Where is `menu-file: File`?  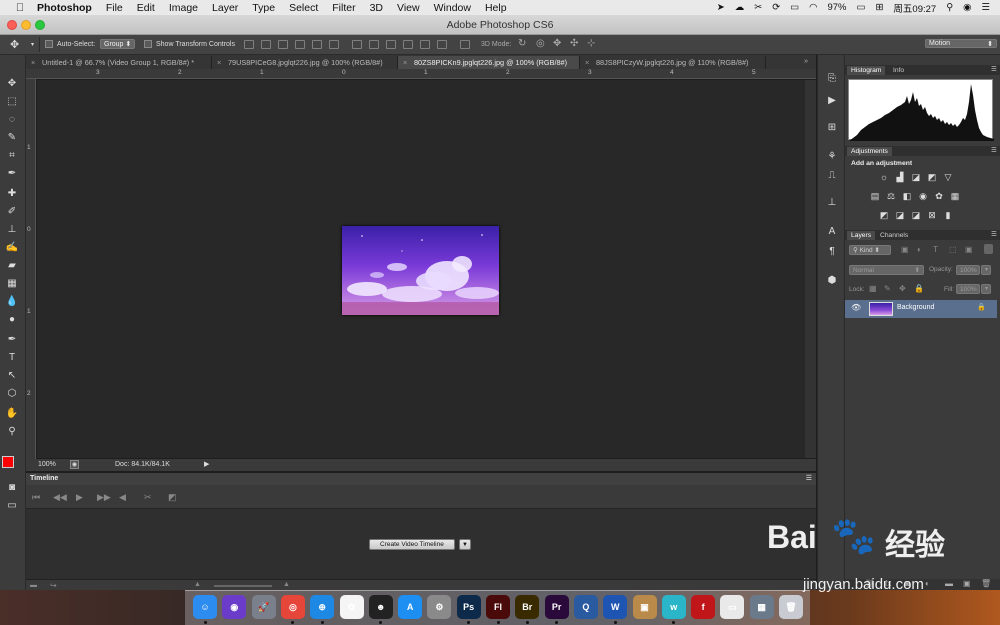 menu-file: File is located at coordinates (114, 8).